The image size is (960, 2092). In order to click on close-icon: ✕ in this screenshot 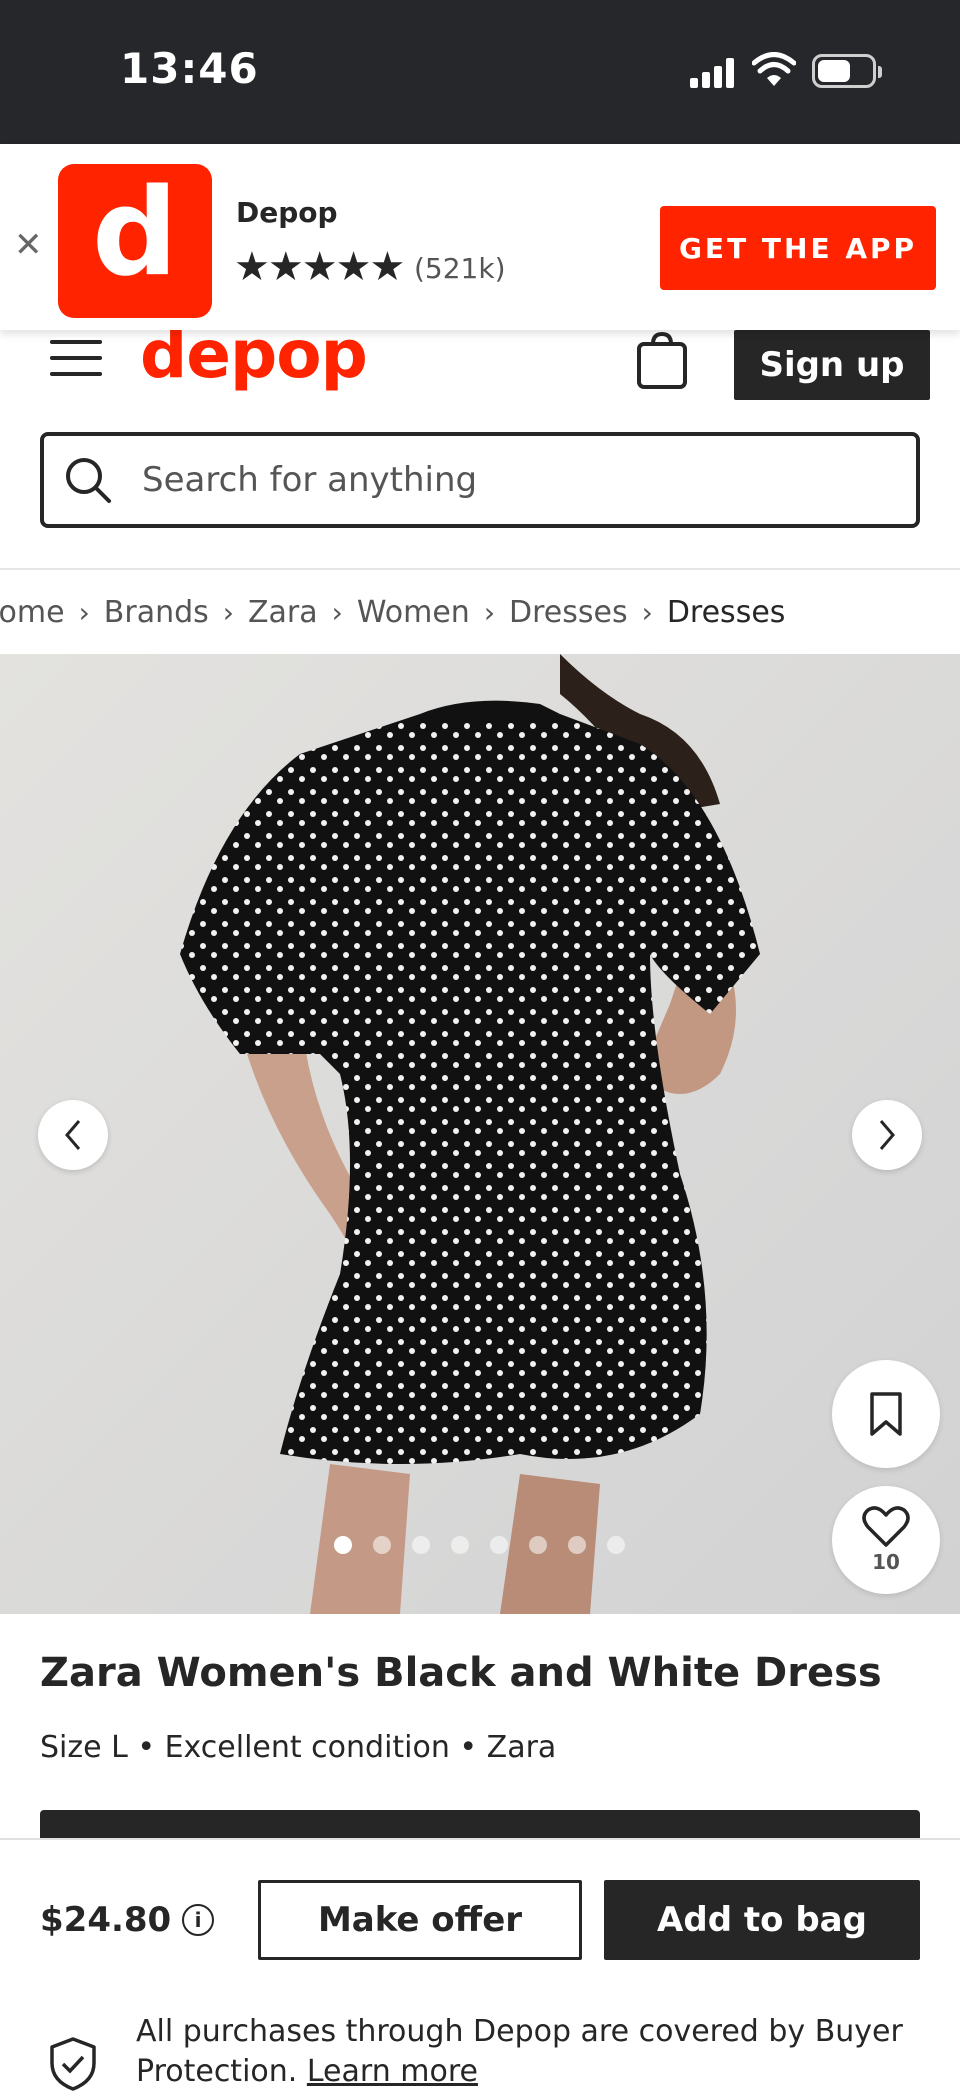, I will do `click(28, 245)`.